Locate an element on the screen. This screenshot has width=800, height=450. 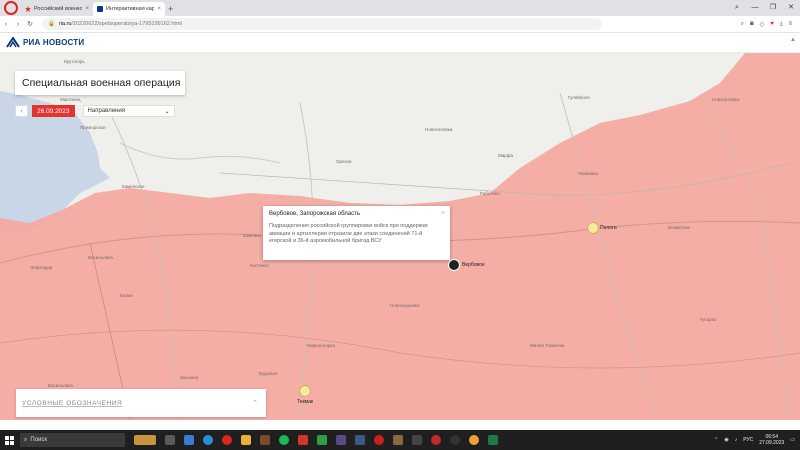
edge-icon is located at coordinates (208, 440).